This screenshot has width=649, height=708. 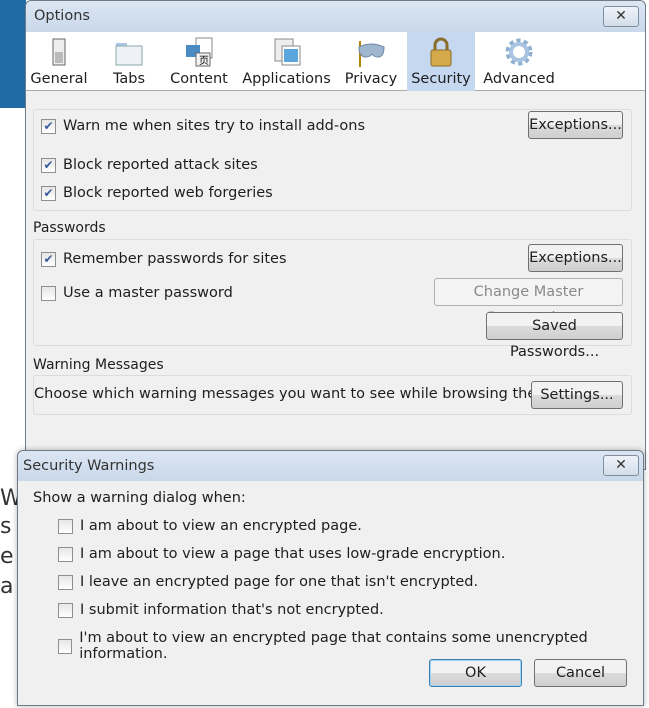 I want to click on background-text: e, so click(x=7, y=556).